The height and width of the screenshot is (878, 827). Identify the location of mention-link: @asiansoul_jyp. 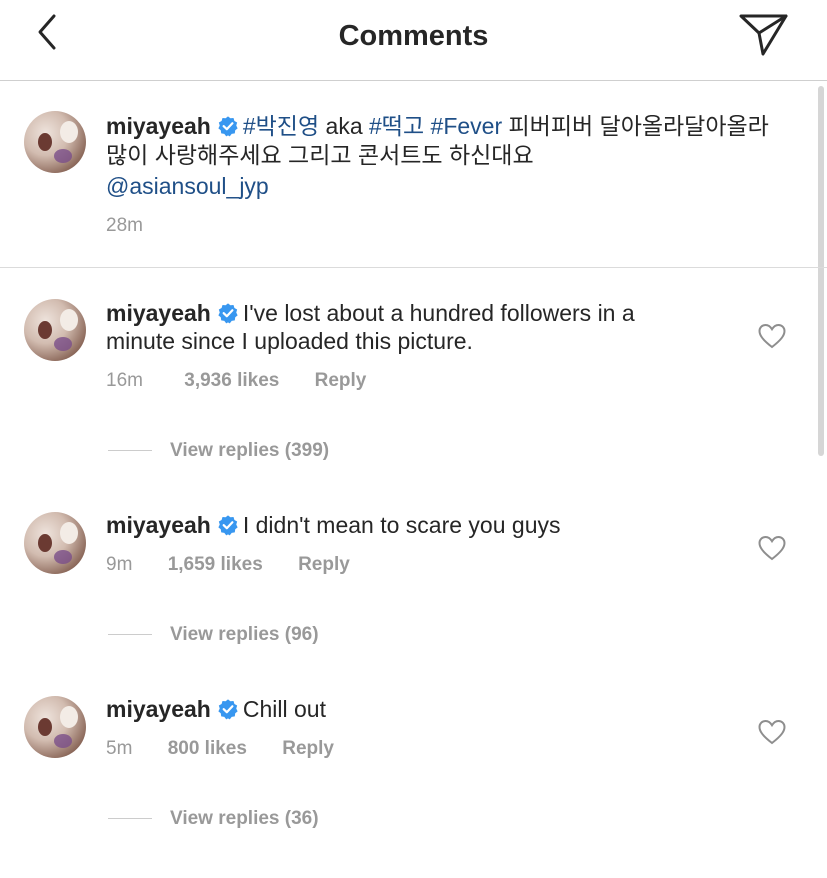
(187, 186).